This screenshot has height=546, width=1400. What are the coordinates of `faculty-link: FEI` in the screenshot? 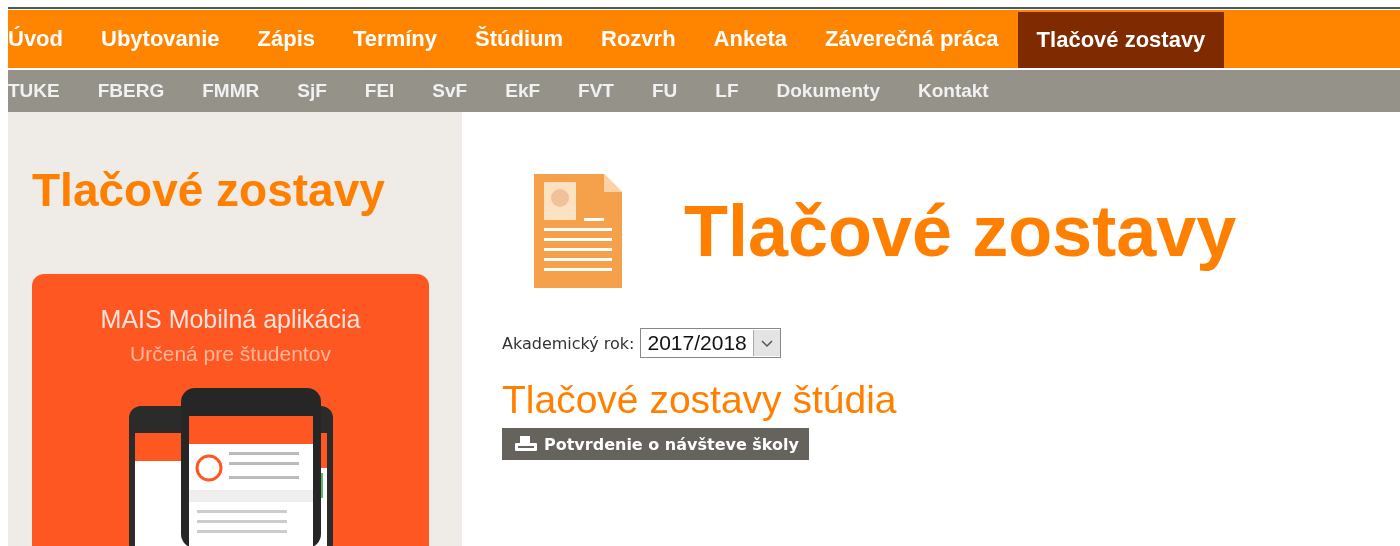 It's located at (379, 91).